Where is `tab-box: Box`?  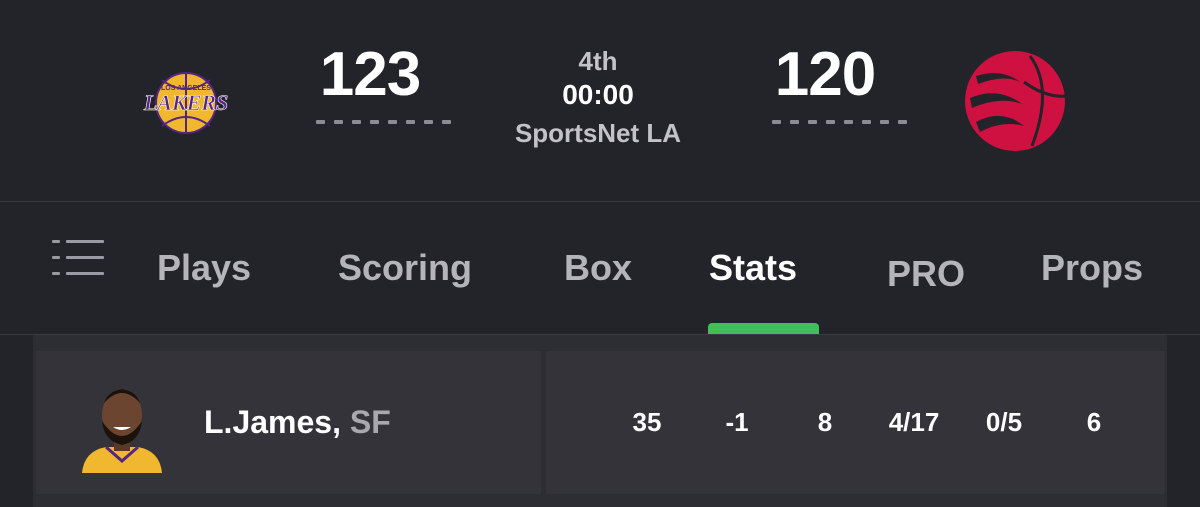
tab-box: Box is located at coordinates (598, 268).